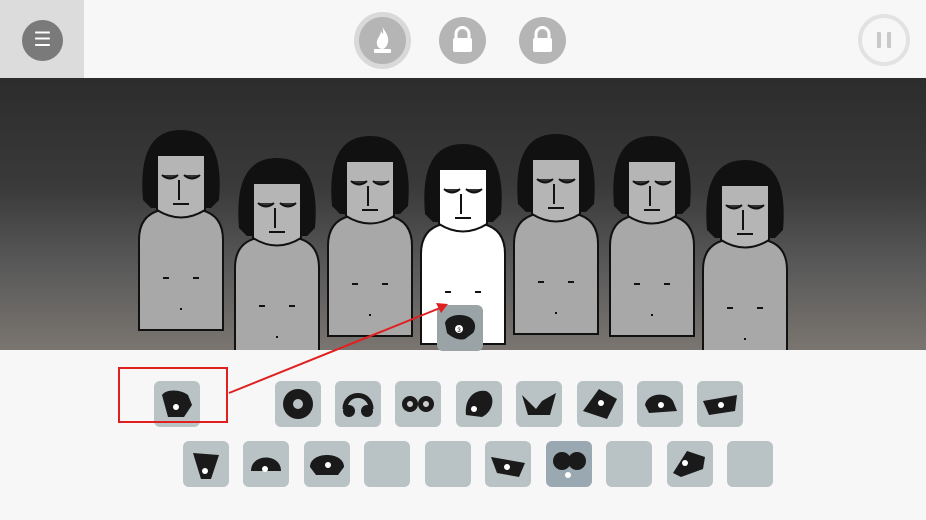  I want to click on dragged-sound-icon: 3, so click(460, 328).